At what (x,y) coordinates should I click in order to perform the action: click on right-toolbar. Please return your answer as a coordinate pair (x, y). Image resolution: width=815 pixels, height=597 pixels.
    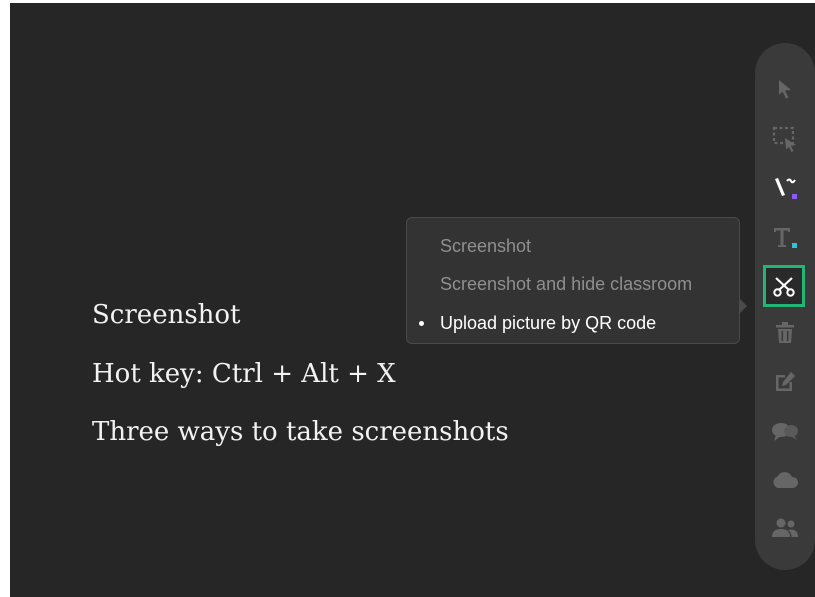
    Looking at the image, I should click on (785, 306).